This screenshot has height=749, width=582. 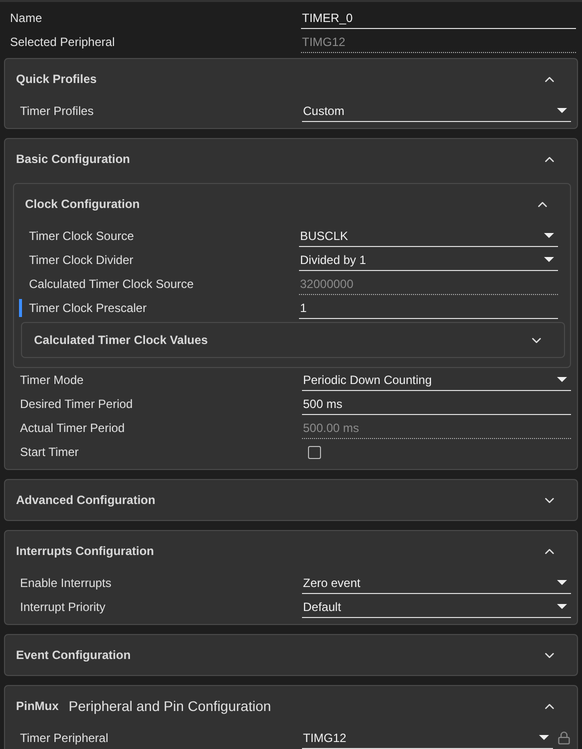 What do you see at coordinates (81, 260) in the screenshot?
I see `field-label: Timer Clock Divider` at bounding box center [81, 260].